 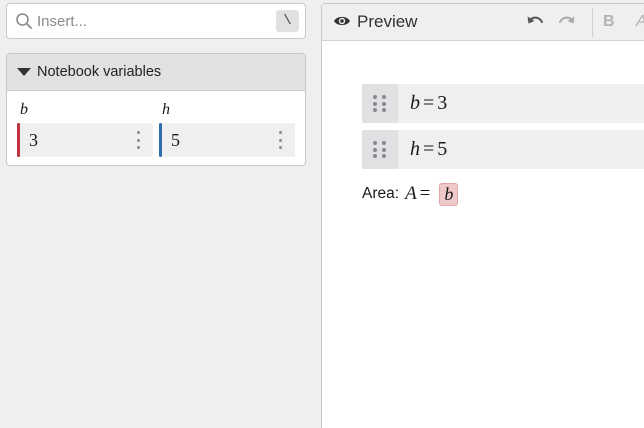 I want to click on variables-panel-title: Notebook variables, so click(x=99, y=72).